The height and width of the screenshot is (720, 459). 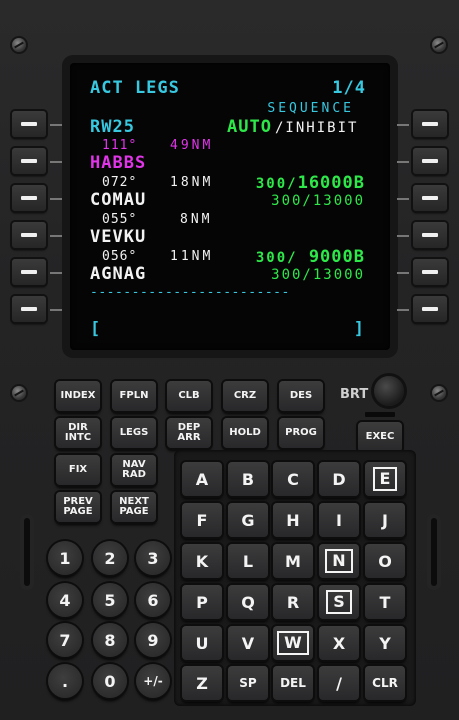 I want to click on leg-waypoint: HABBS, so click(x=118, y=163).